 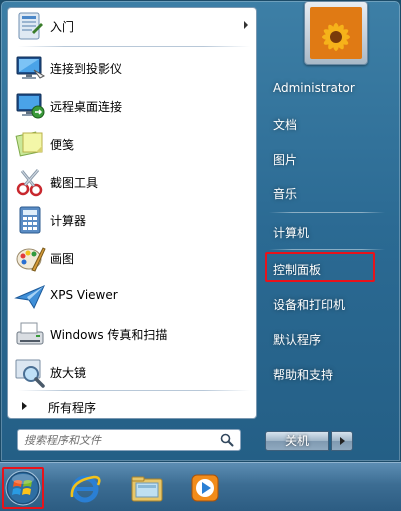 I want to click on program-label: 画图, so click(x=62, y=259).